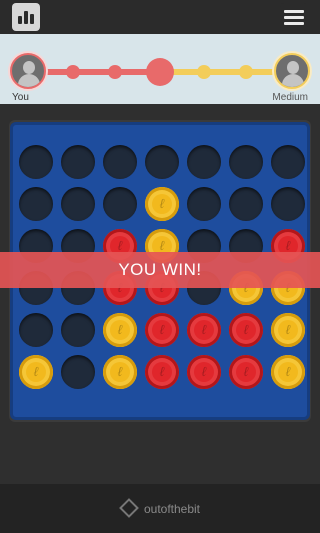 Image resolution: width=320 pixels, height=533 pixels. What do you see at coordinates (160, 17) in the screenshot?
I see `top-bar` at bounding box center [160, 17].